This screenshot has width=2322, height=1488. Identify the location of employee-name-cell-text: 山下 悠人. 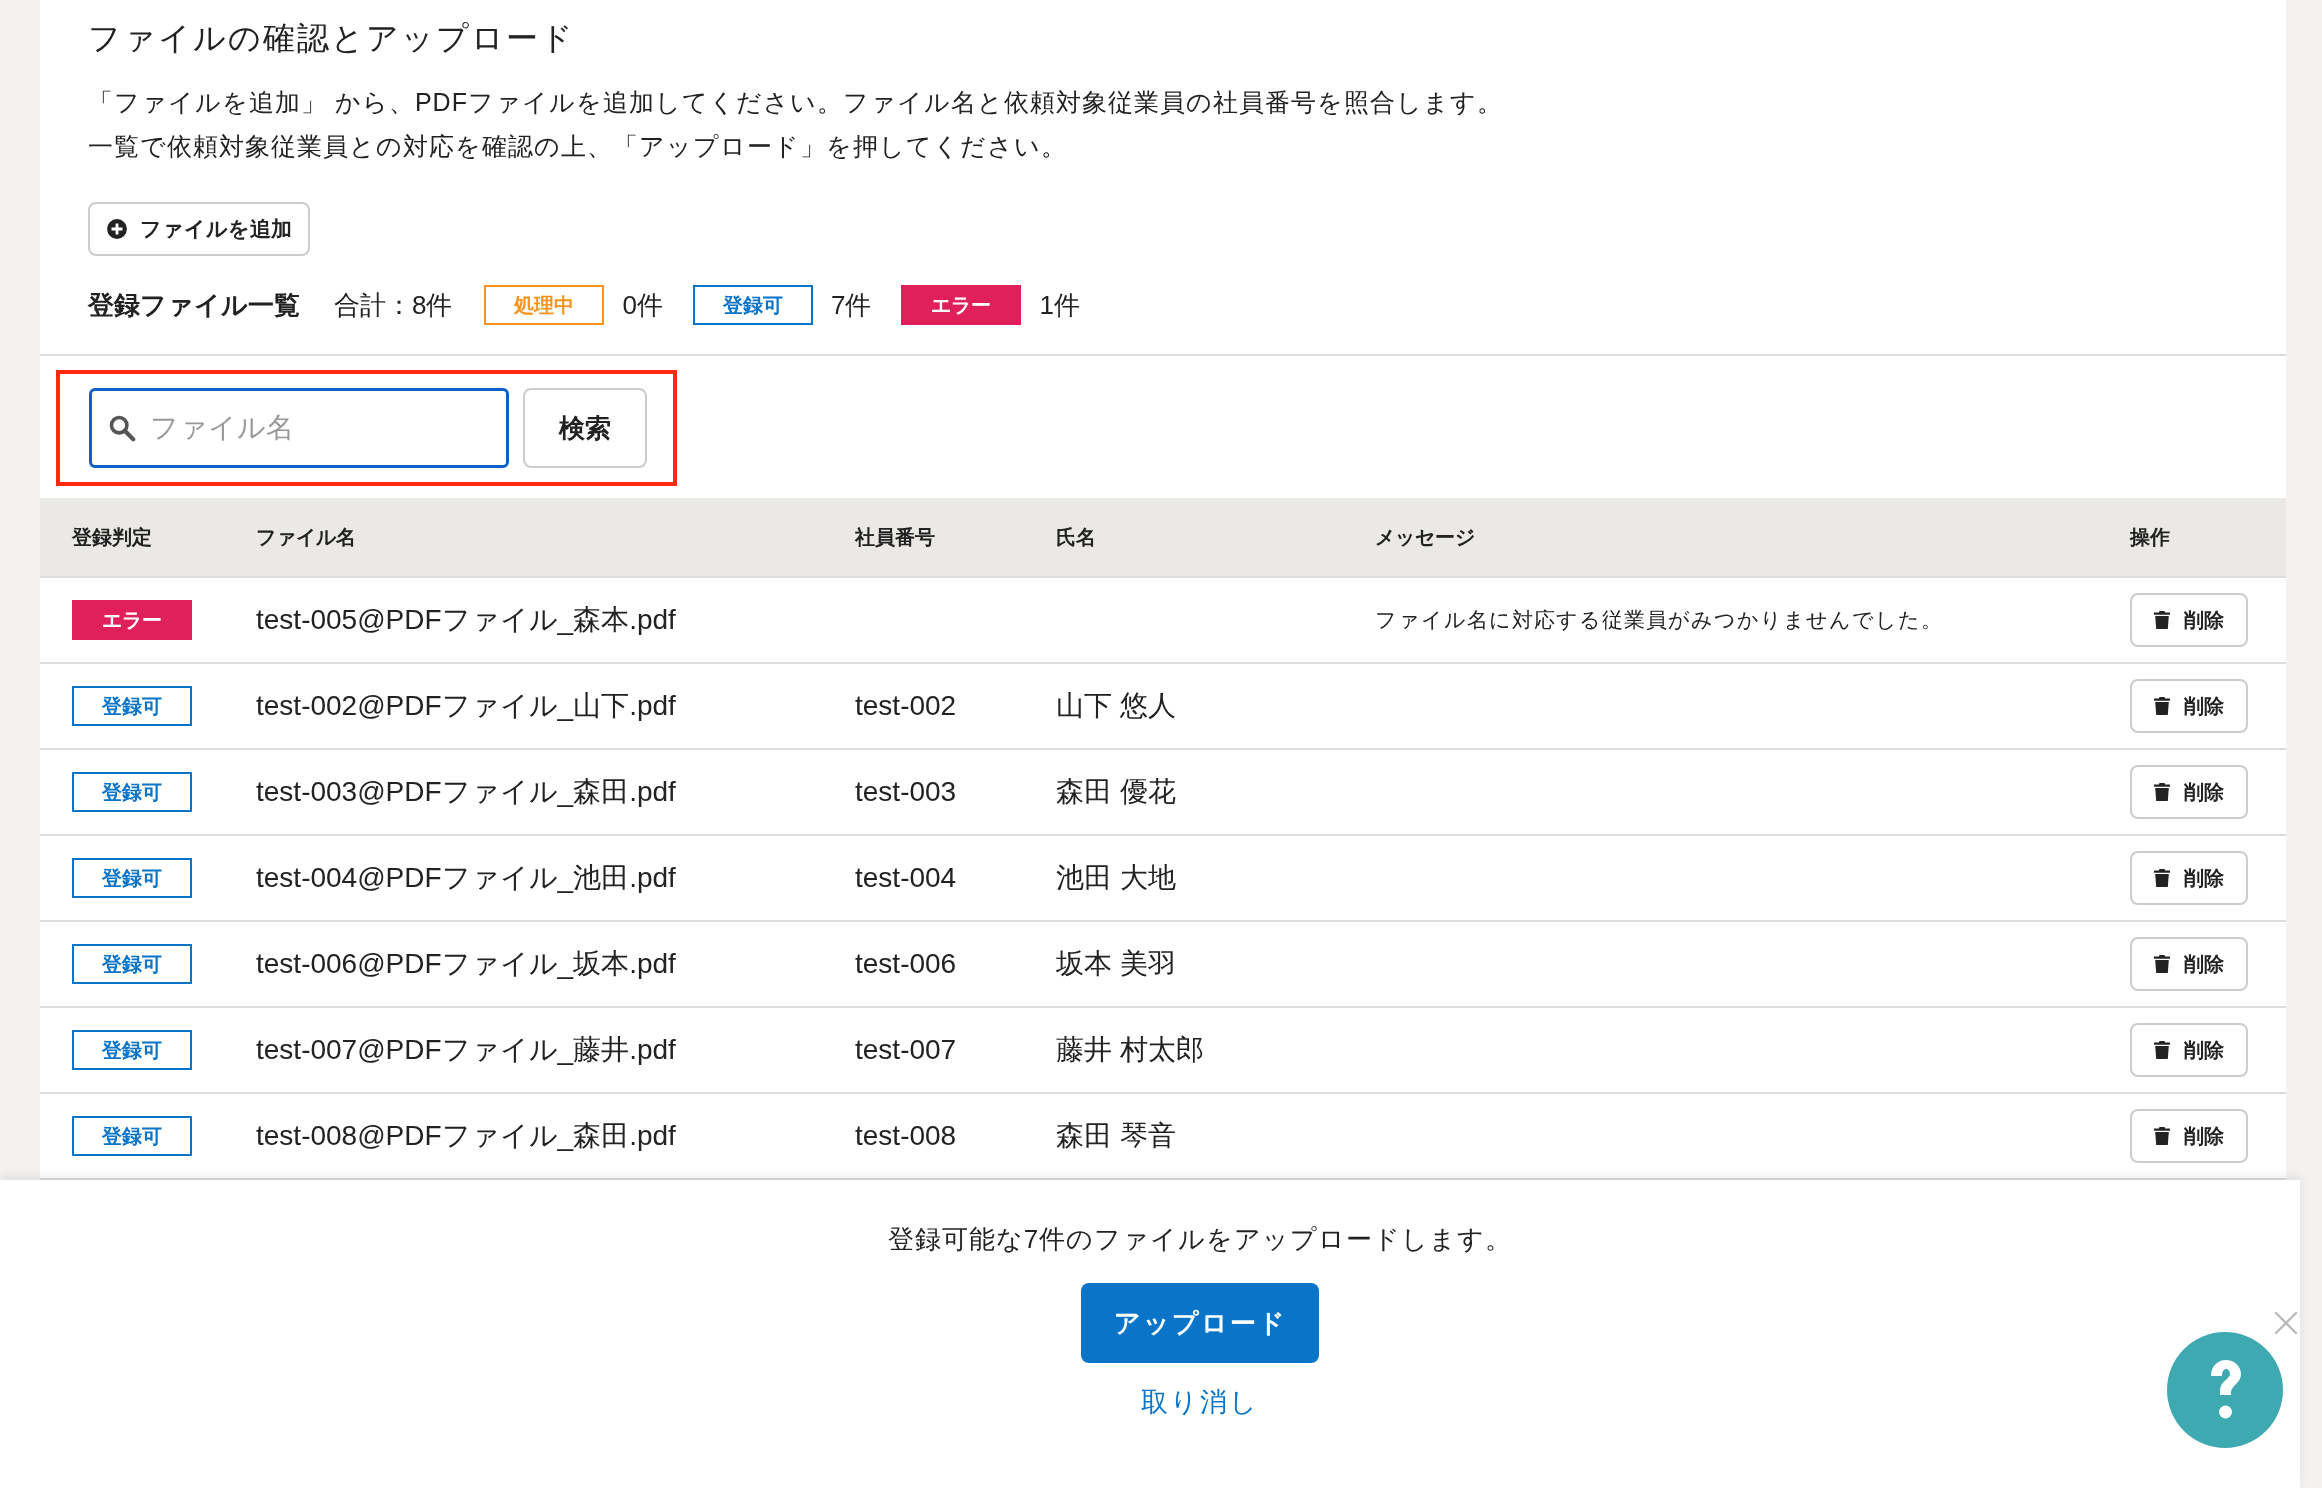
(1116, 706).